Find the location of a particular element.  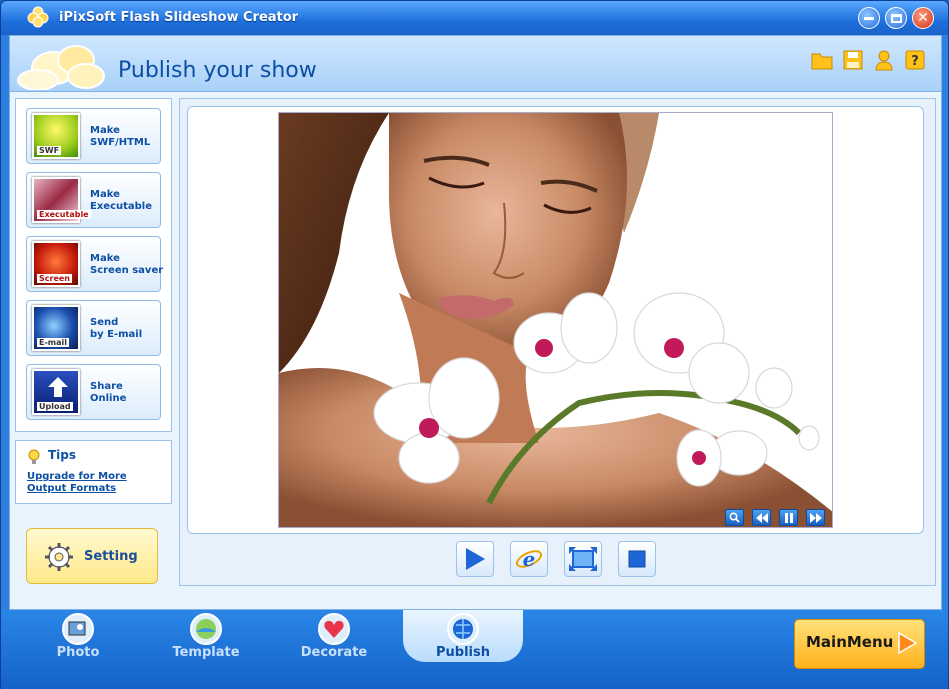

next-slide-button is located at coordinates (815, 517).